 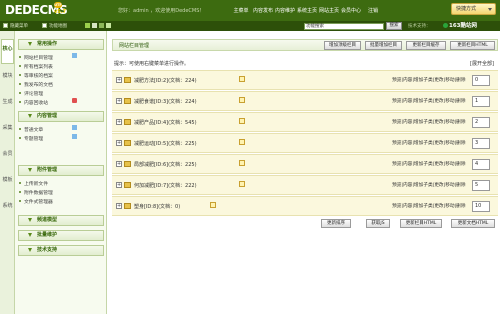 I want to click on tab-module-label: 模块, so click(x=7, y=76).